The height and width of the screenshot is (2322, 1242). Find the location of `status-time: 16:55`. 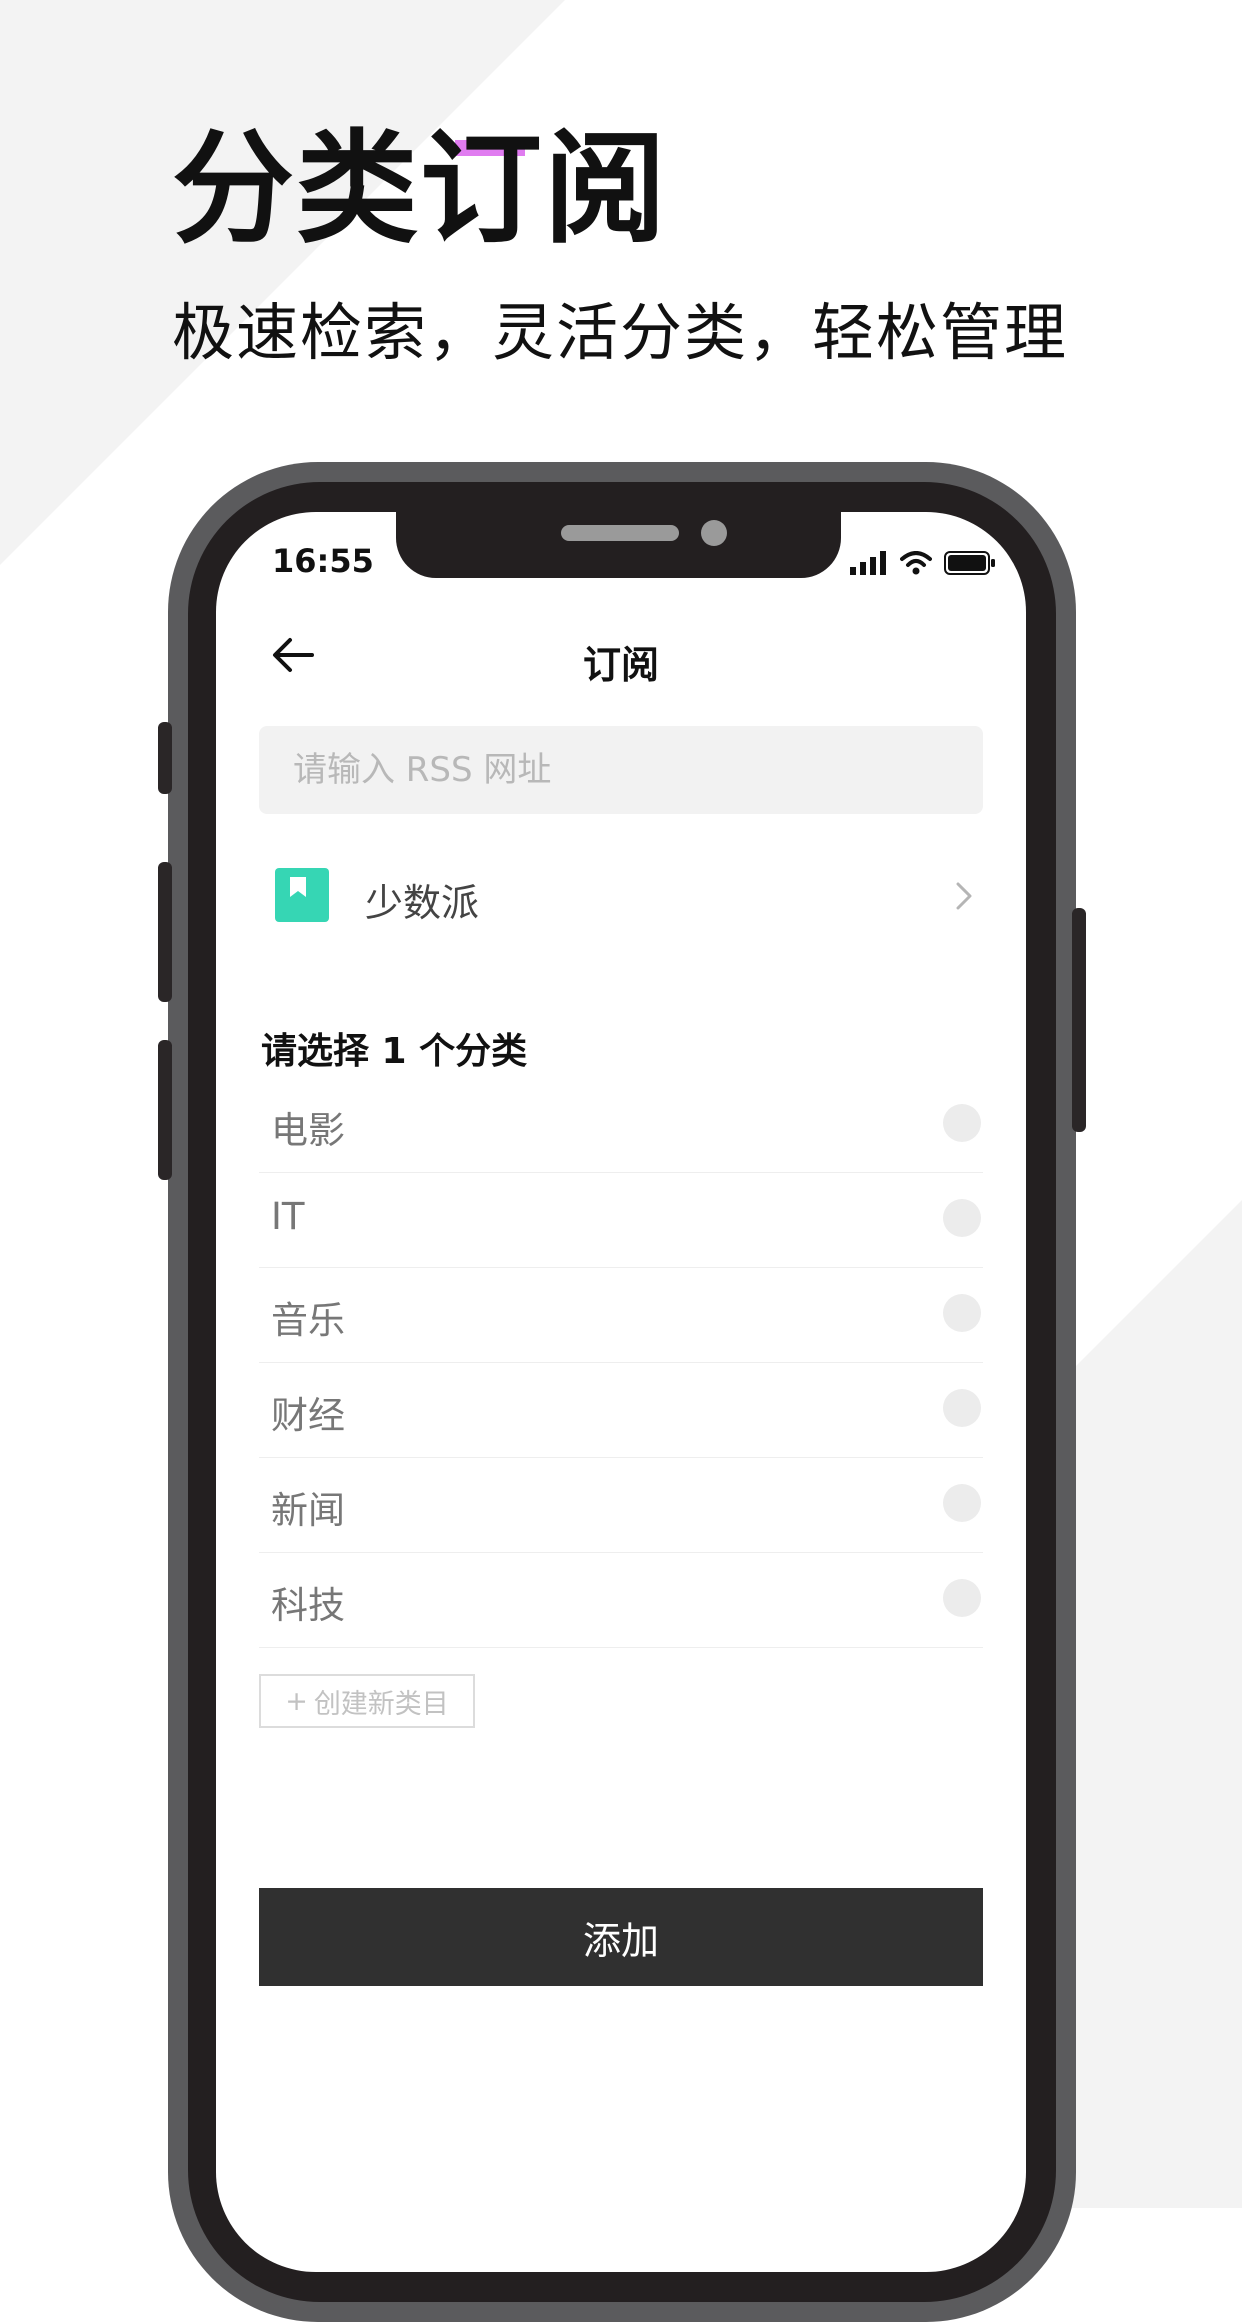

status-time: 16:55 is located at coordinates (323, 561).